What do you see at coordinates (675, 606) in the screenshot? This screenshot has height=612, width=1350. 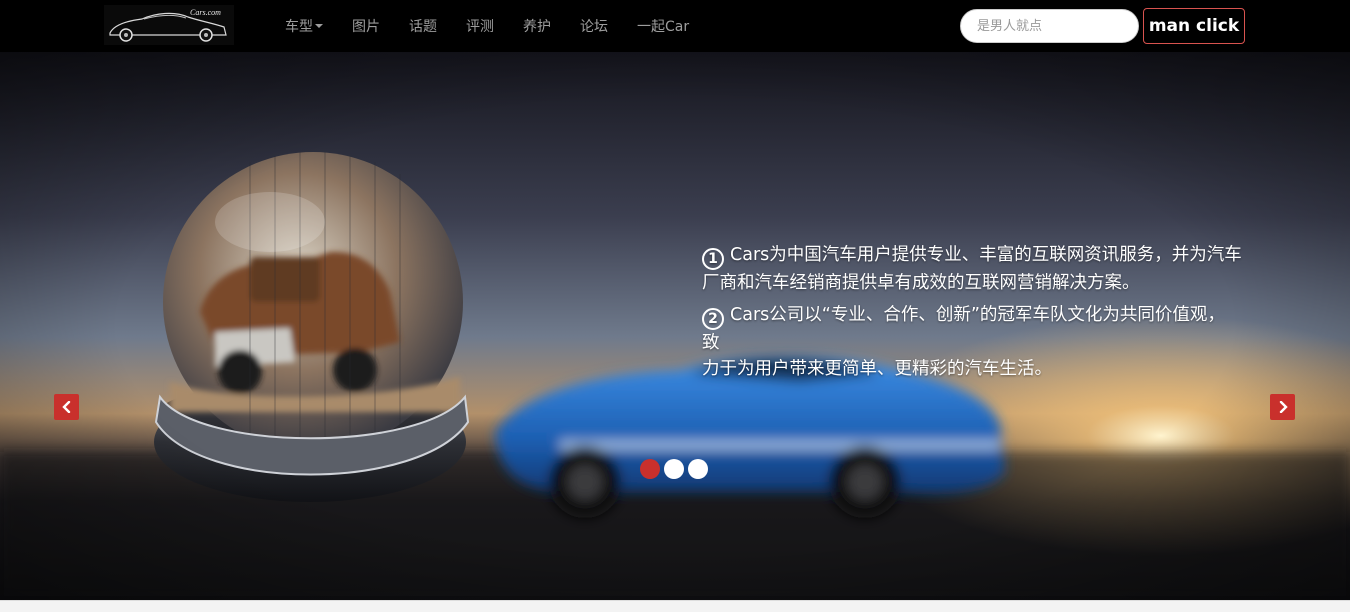 I see `page-bottom-edge` at bounding box center [675, 606].